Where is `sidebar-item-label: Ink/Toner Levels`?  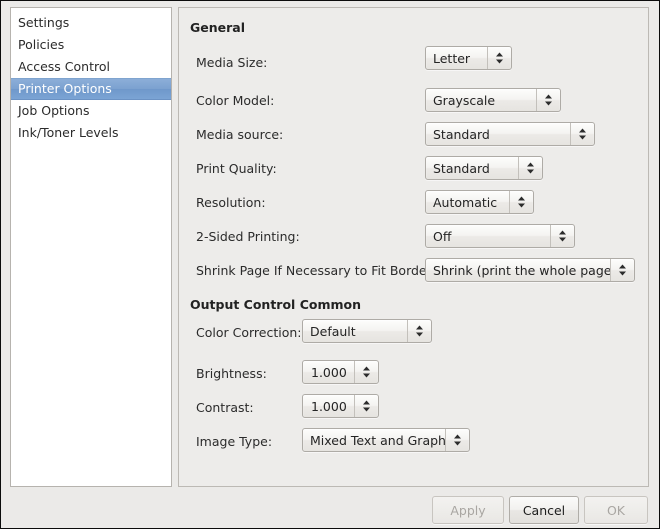
sidebar-item-label: Ink/Toner Levels is located at coordinates (68, 132).